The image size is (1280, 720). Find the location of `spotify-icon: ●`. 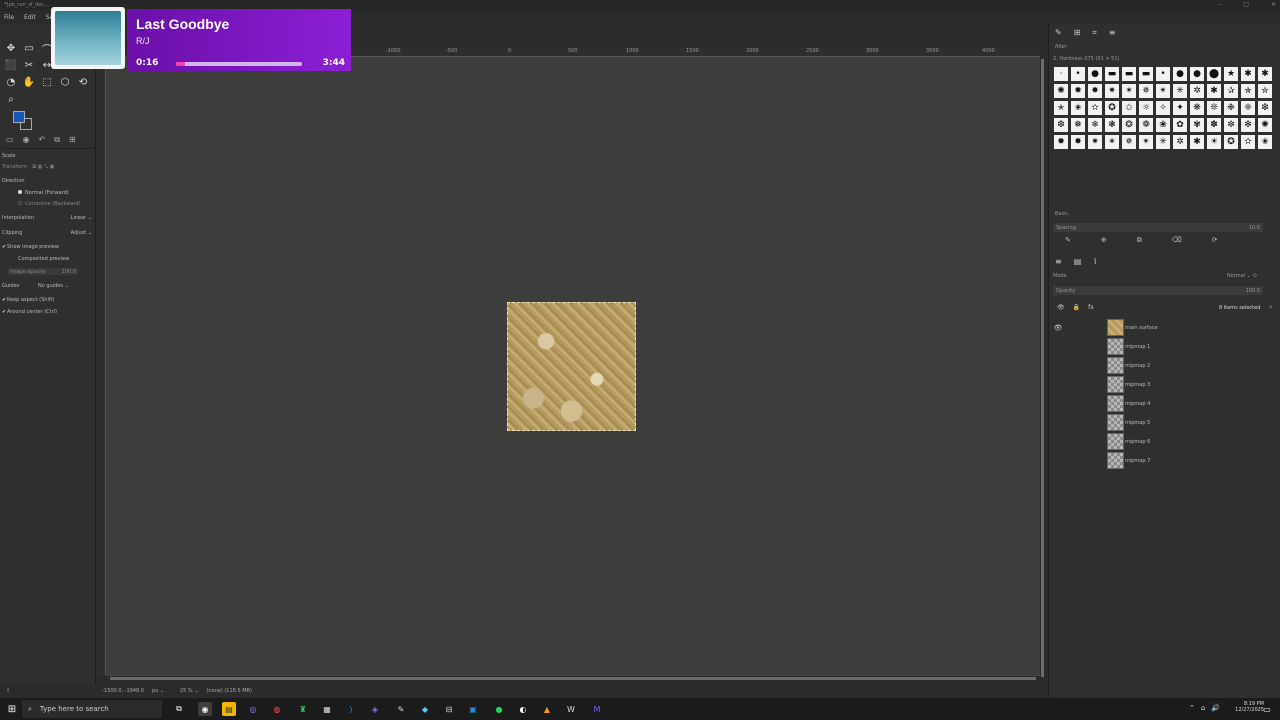

spotify-icon: ● is located at coordinates (499, 709).